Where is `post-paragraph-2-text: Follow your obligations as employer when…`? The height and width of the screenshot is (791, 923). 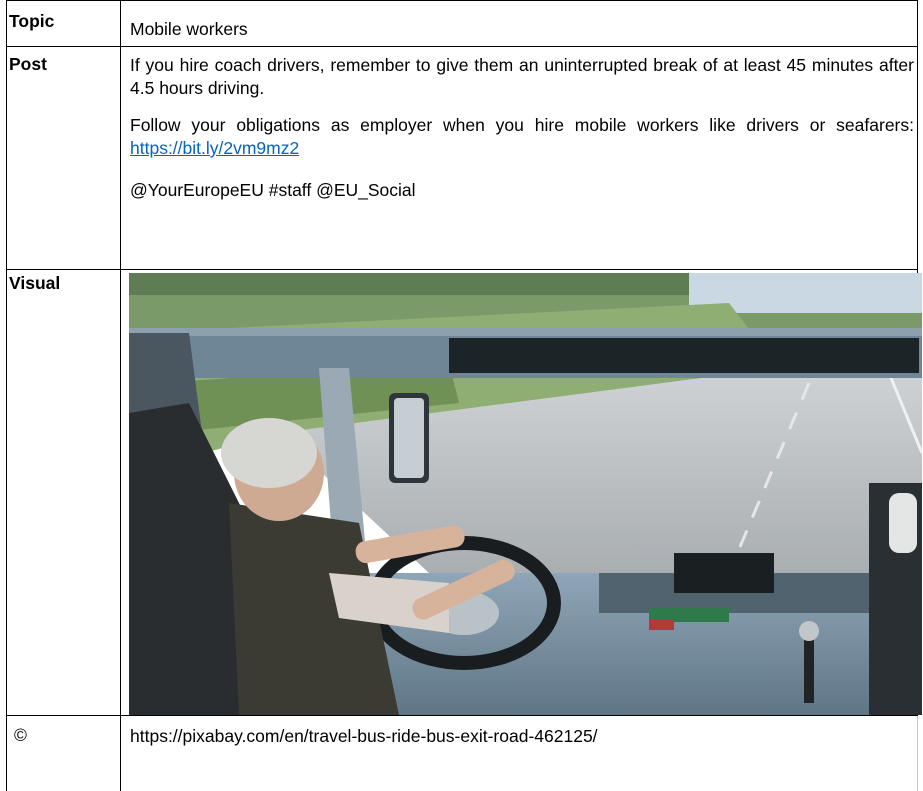 post-paragraph-2-text: Follow your obligations as employer when… is located at coordinates (522, 125).